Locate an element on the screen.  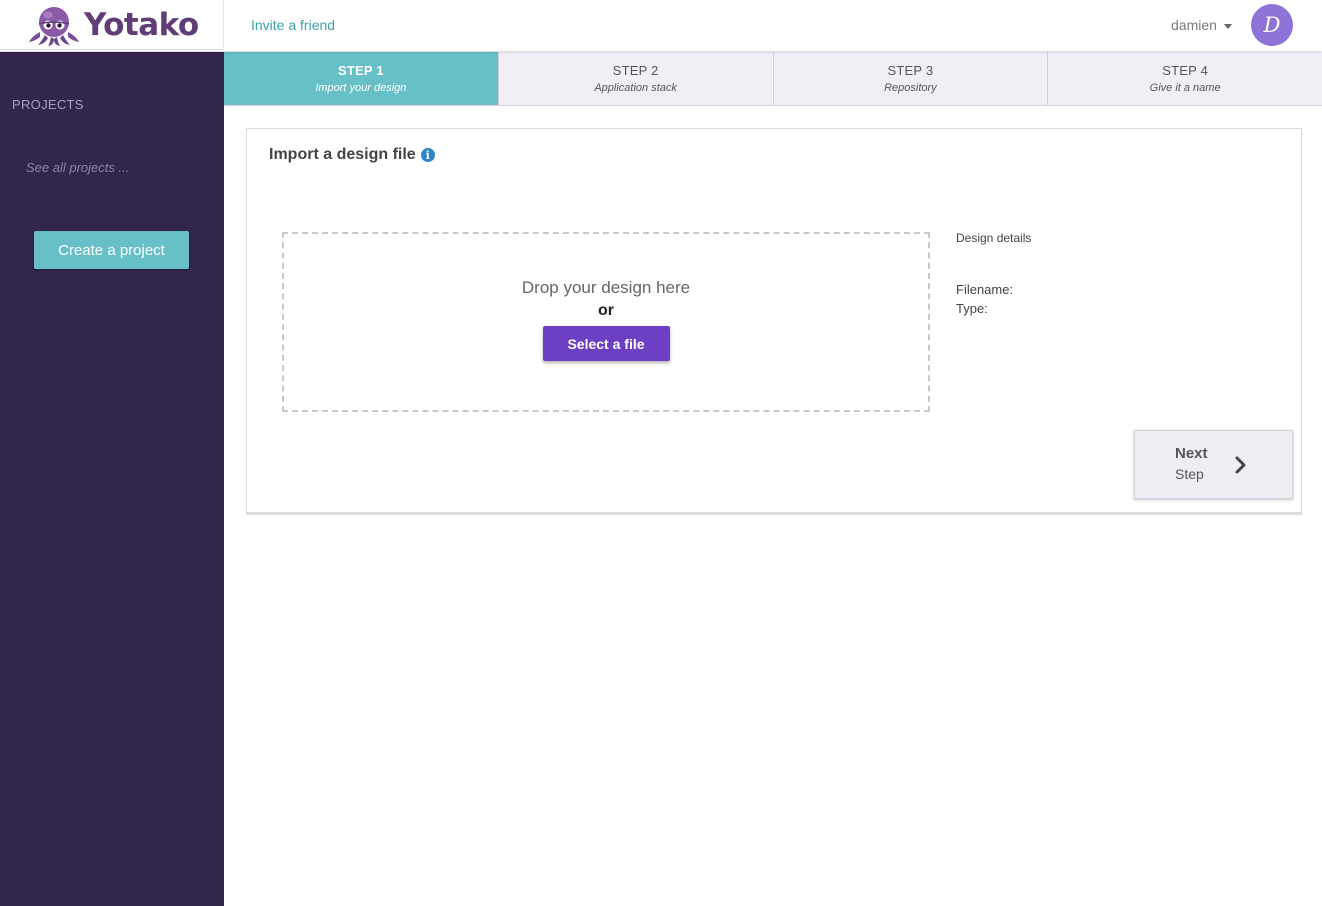
step-4-tab: STEP 4 Give it a name is located at coordinates (1185, 78).